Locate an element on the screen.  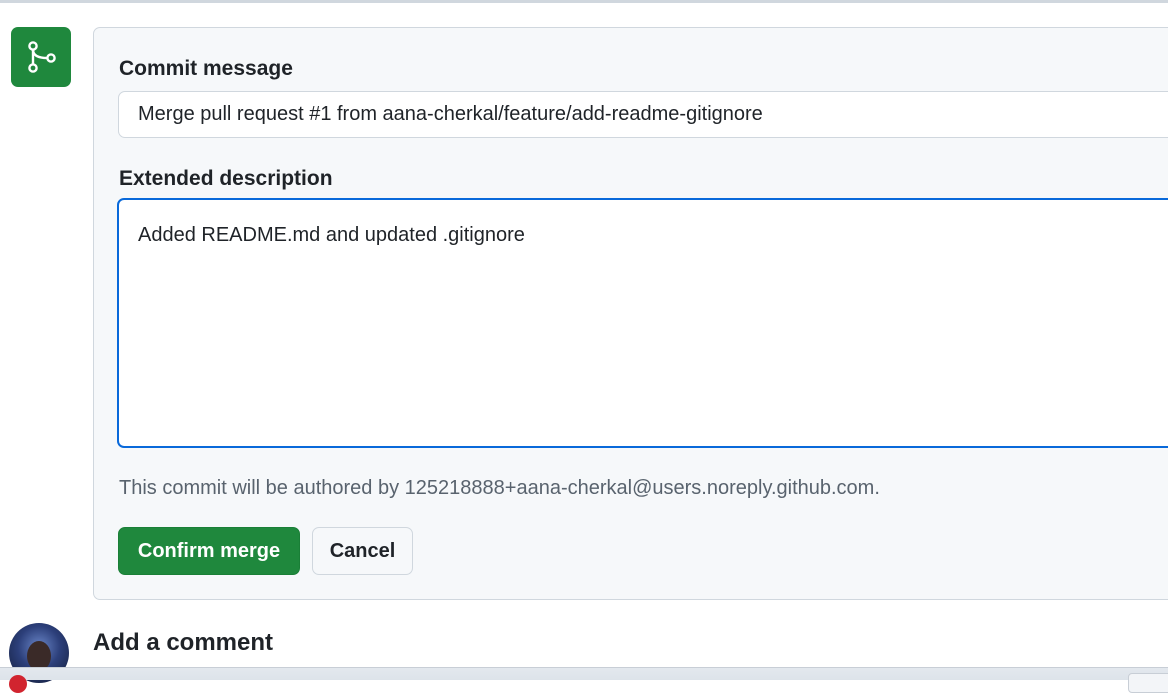
extended-description-label: Extended description is located at coordinates (226, 178).